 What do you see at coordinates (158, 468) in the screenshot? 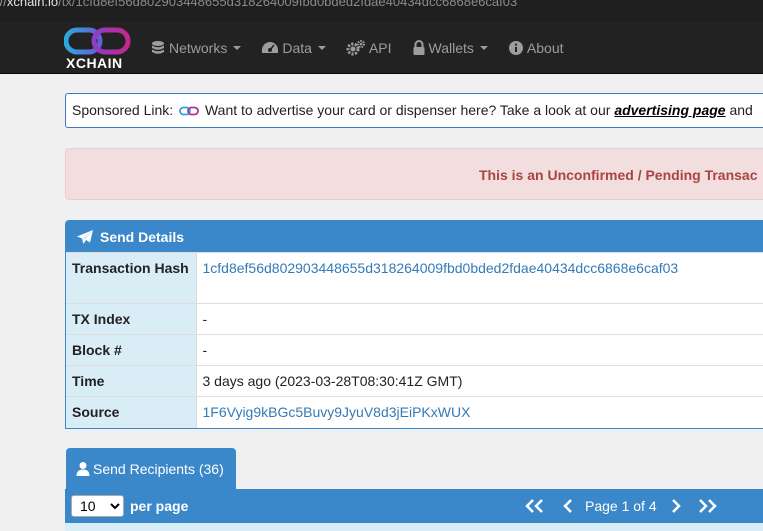
I see `tab-label: Send Recipients (36)` at bounding box center [158, 468].